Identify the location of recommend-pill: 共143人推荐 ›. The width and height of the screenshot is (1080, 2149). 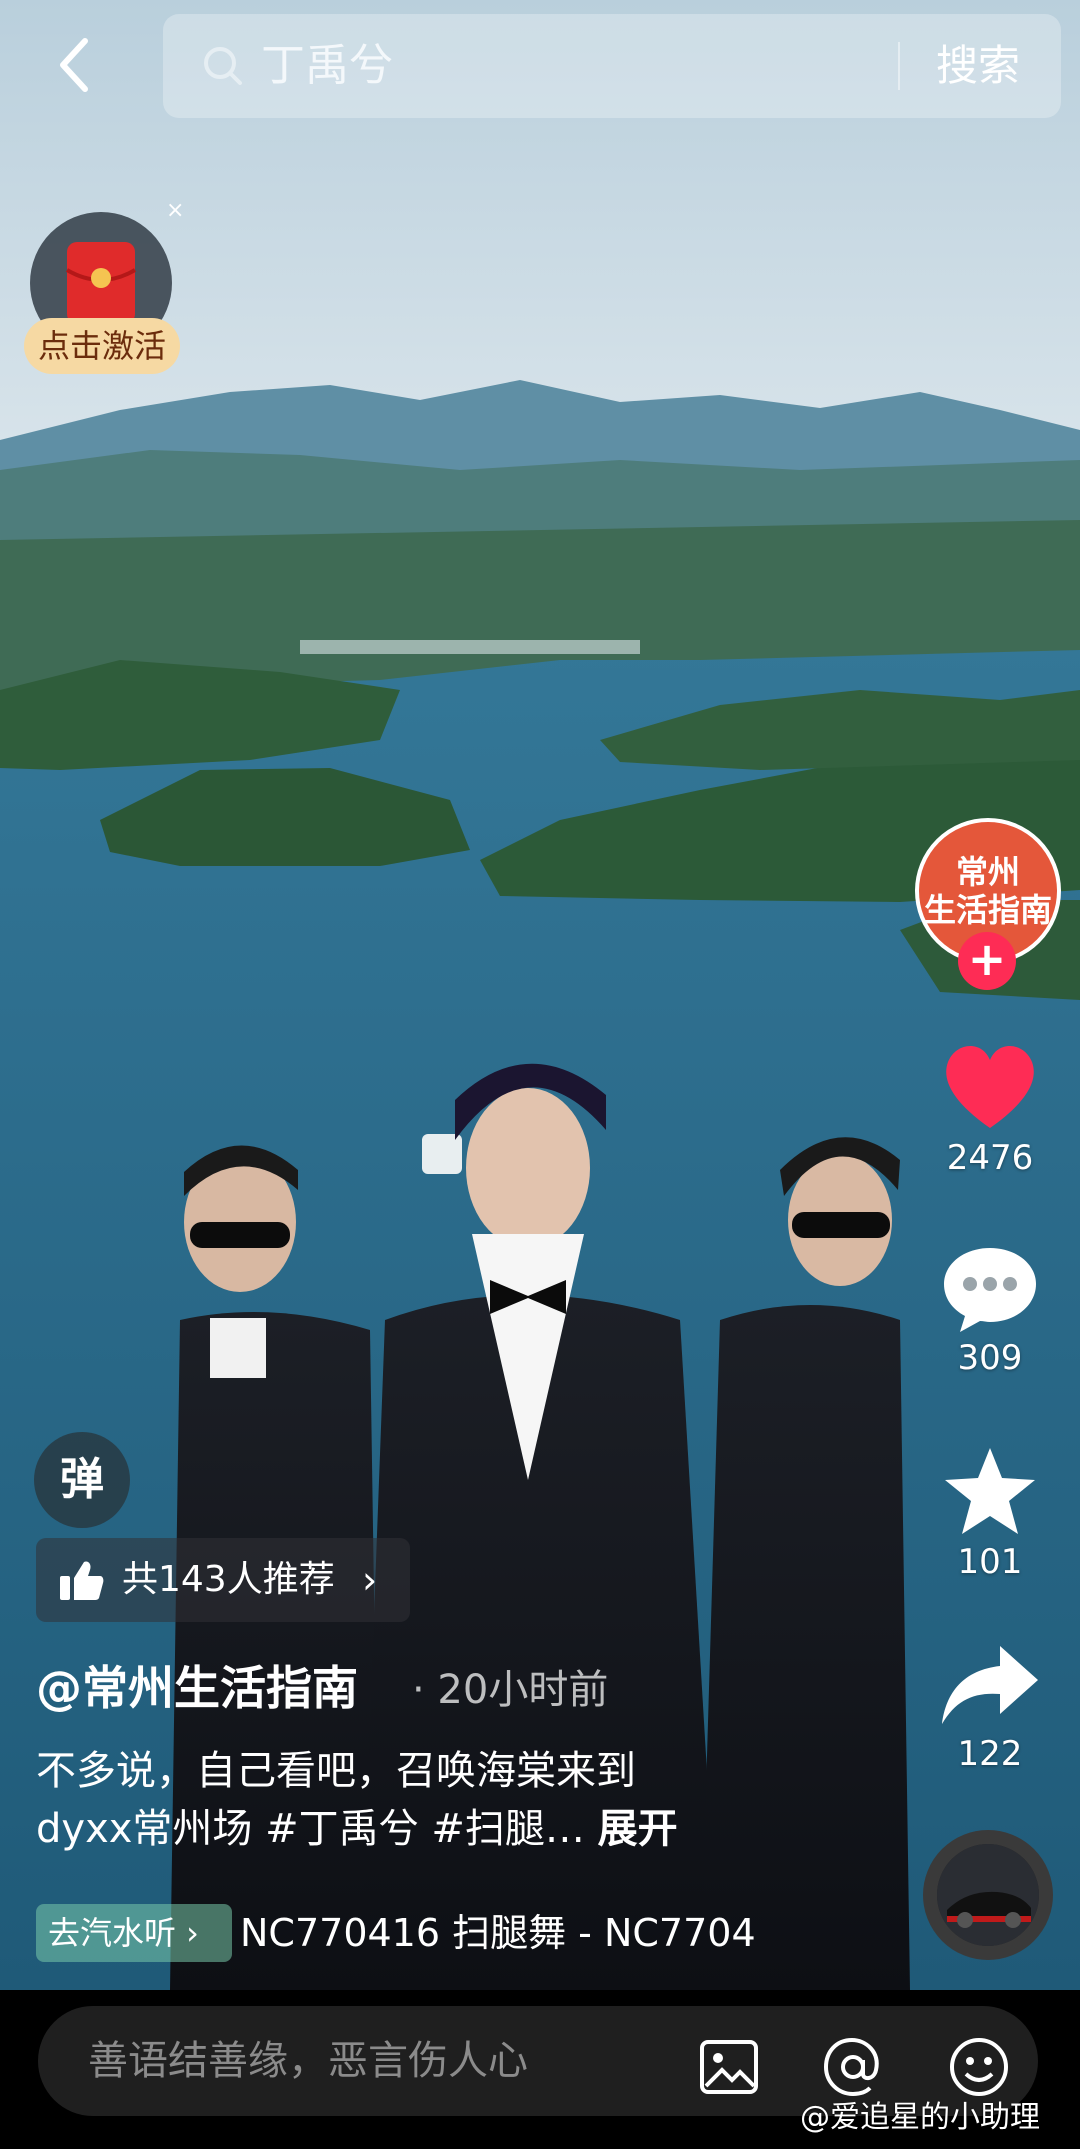
(223, 1580).